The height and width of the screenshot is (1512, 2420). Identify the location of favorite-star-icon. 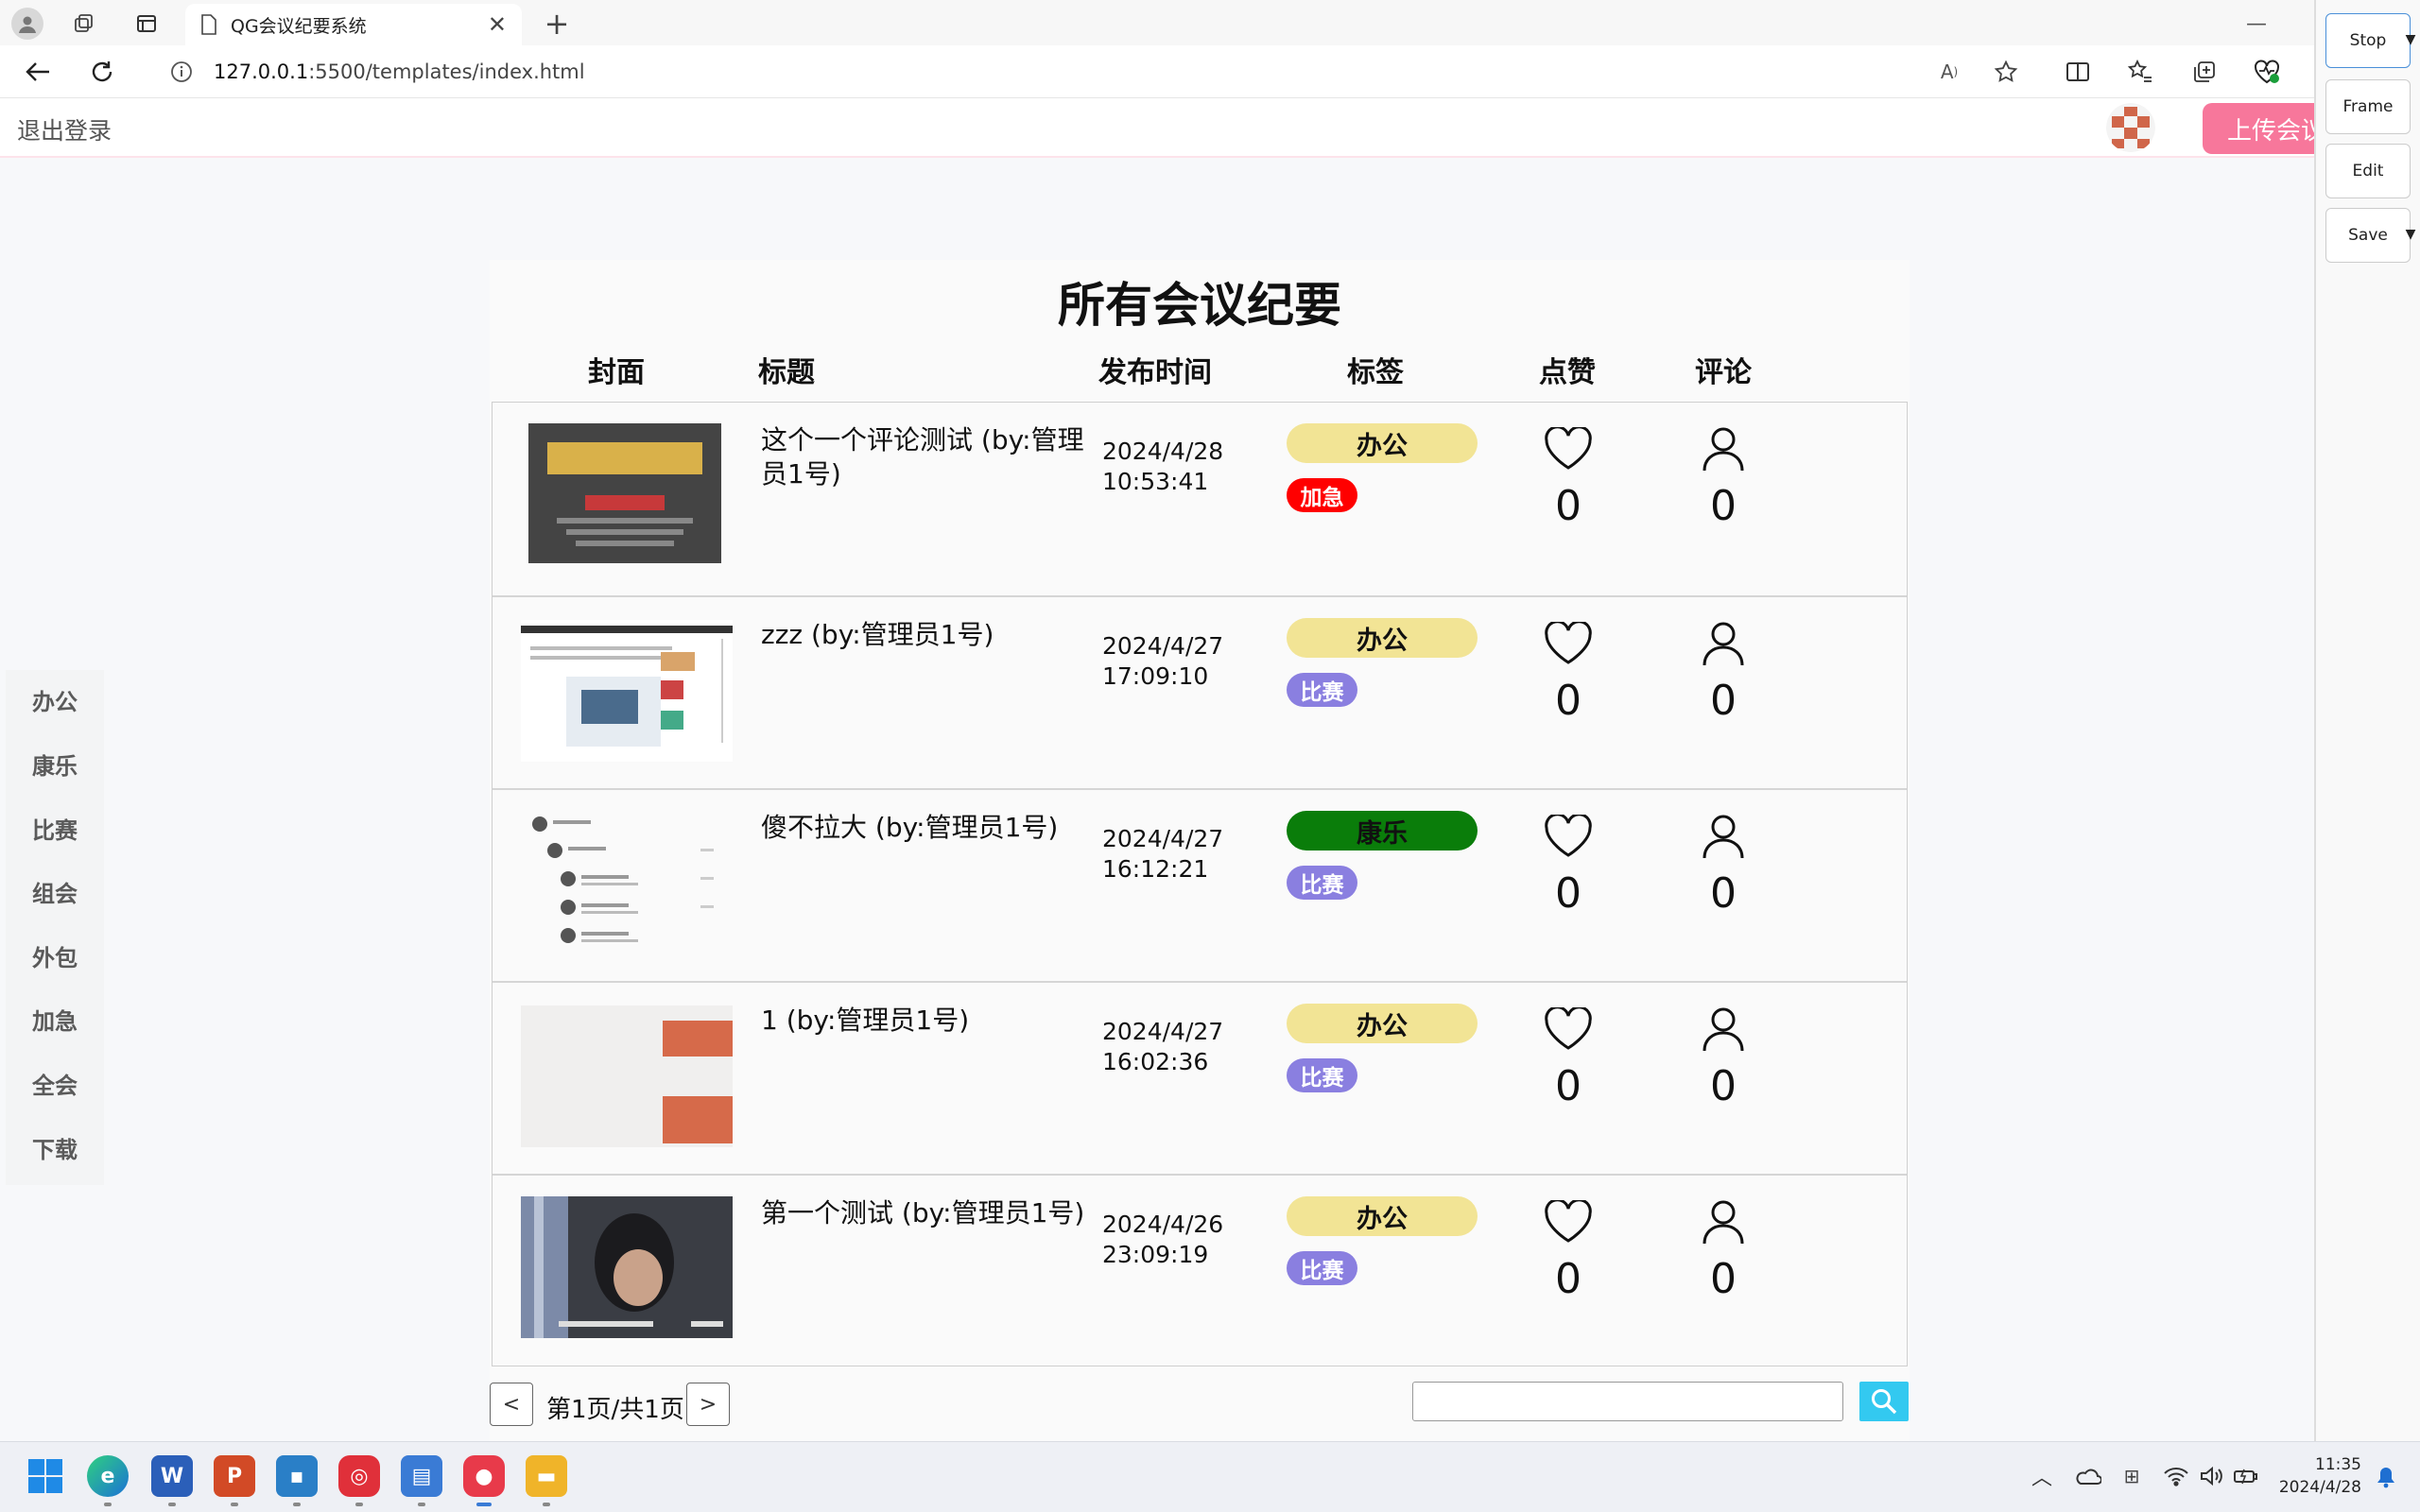
(2006, 72).